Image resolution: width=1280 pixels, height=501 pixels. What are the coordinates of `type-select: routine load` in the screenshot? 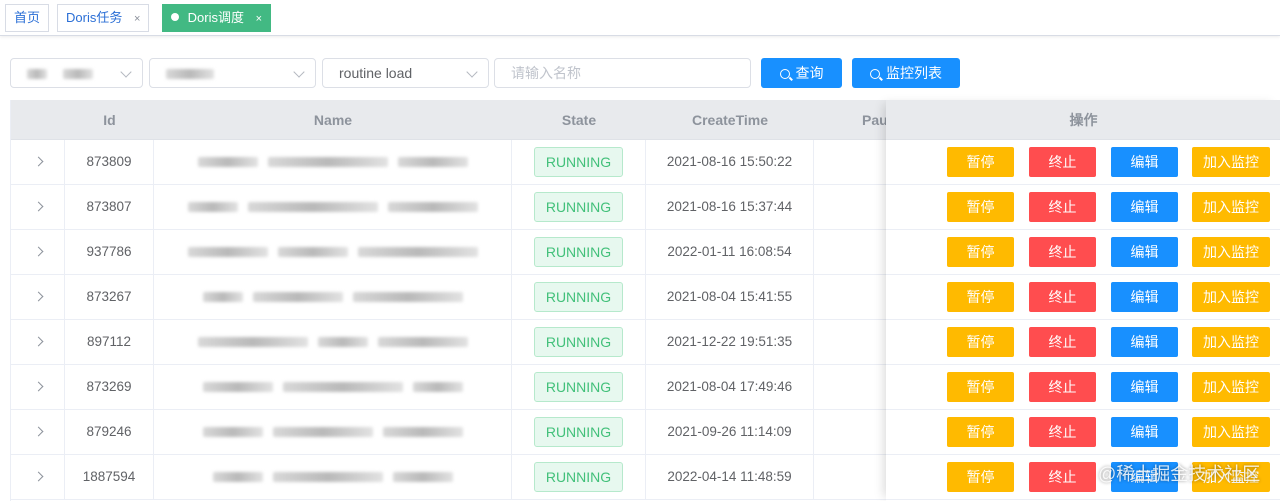 It's located at (405, 73).